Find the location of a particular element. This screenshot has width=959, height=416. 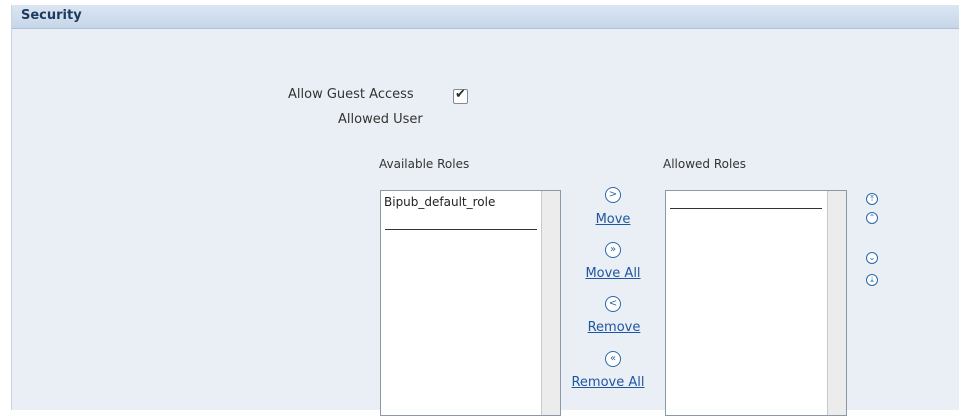

panel-header: Security is located at coordinates (485, 17).